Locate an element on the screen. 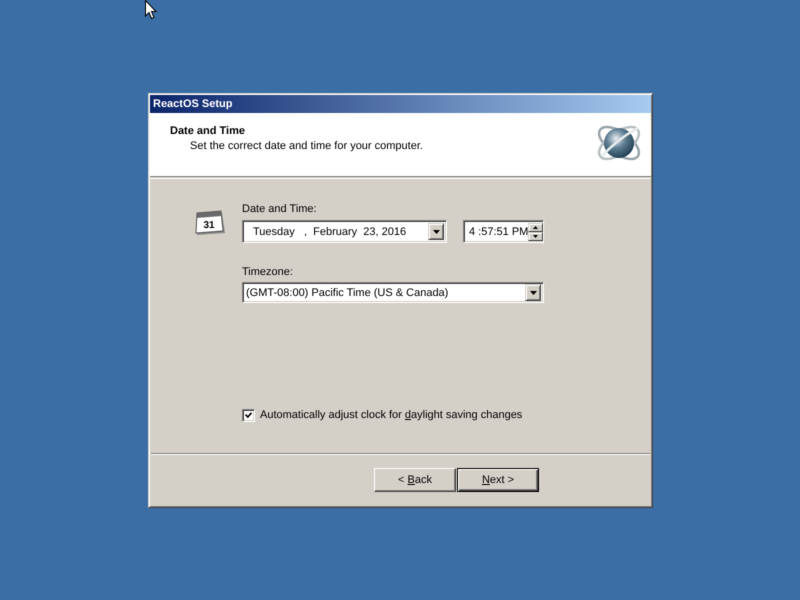 This screenshot has width=800, height=600. next-button: Next > is located at coordinates (498, 480).